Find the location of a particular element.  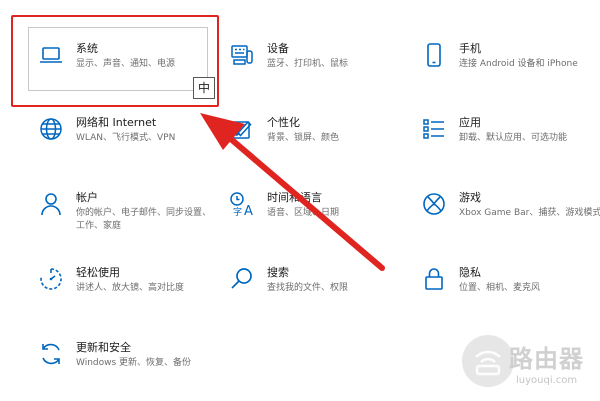

tile-devices: 设备 蓝牙、打印机、鼠标 is located at coordinates (314, 72).